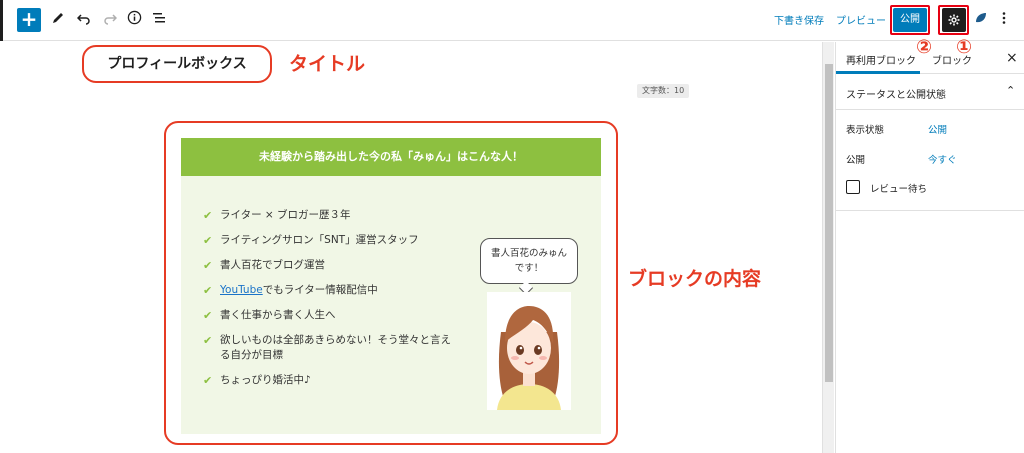 Image resolution: width=1024 pixels, height=453 pixels. I want to click on list-item: ✔ ちょっぴり婚活中♪, so click(257, 380).